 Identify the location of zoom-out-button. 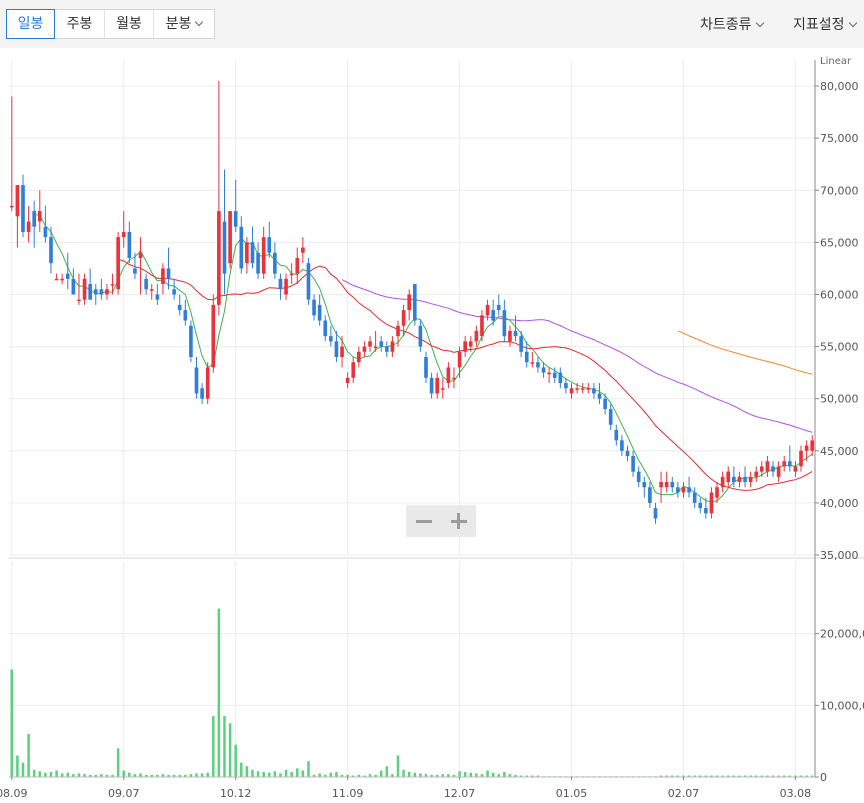
(423, 521).